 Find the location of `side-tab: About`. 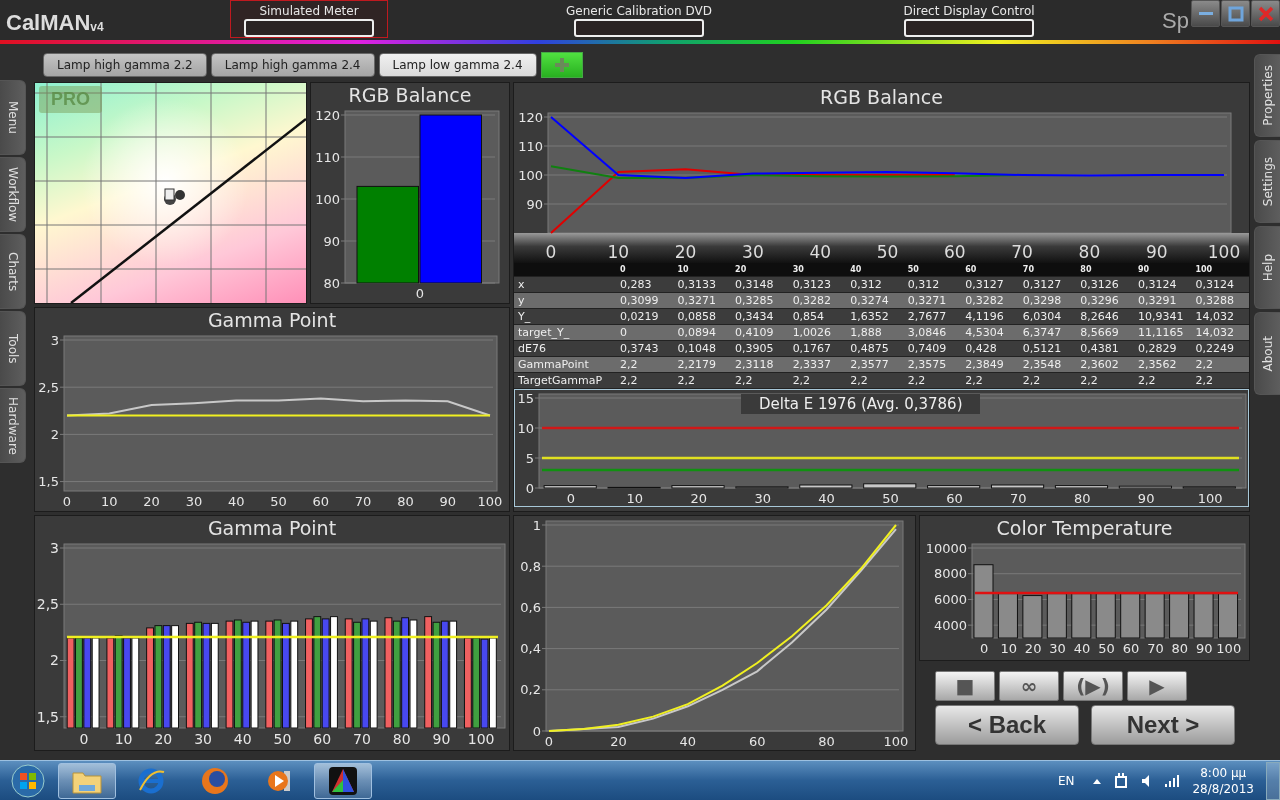

side-tab: About is located at coordinates (1267, 353).